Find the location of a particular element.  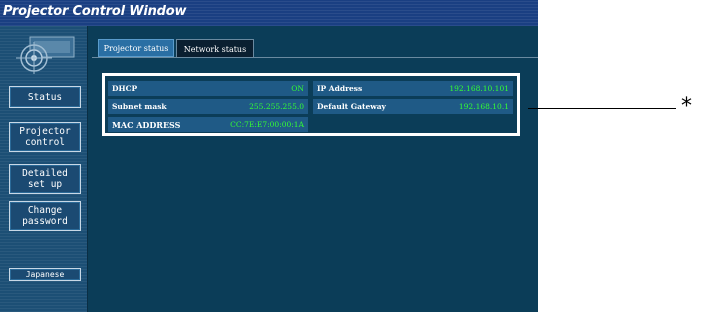

sidebar-item-change-password: Change password is located at coordinates (45, 216).